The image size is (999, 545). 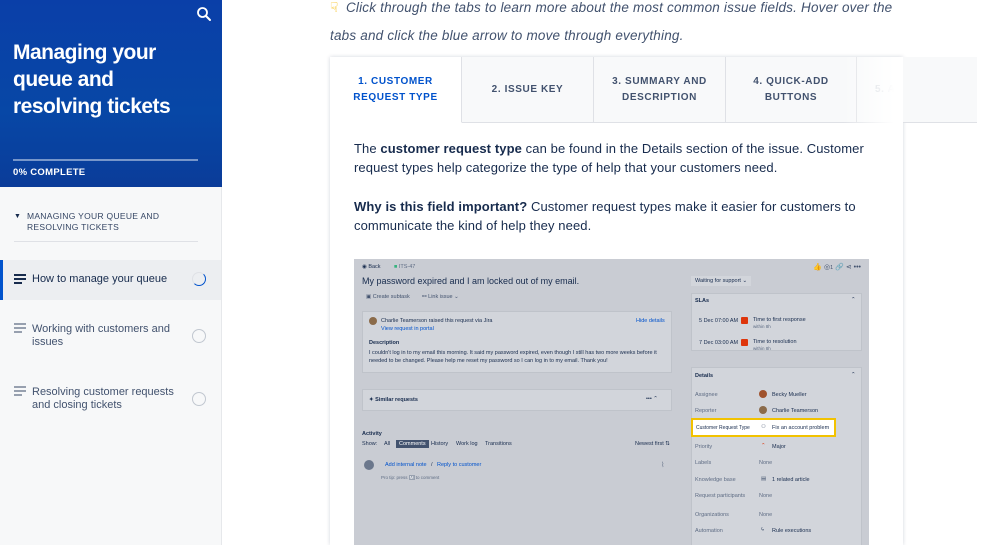 I want to click on tab-5-partial: 5. AS, so click(x=917, y=90).